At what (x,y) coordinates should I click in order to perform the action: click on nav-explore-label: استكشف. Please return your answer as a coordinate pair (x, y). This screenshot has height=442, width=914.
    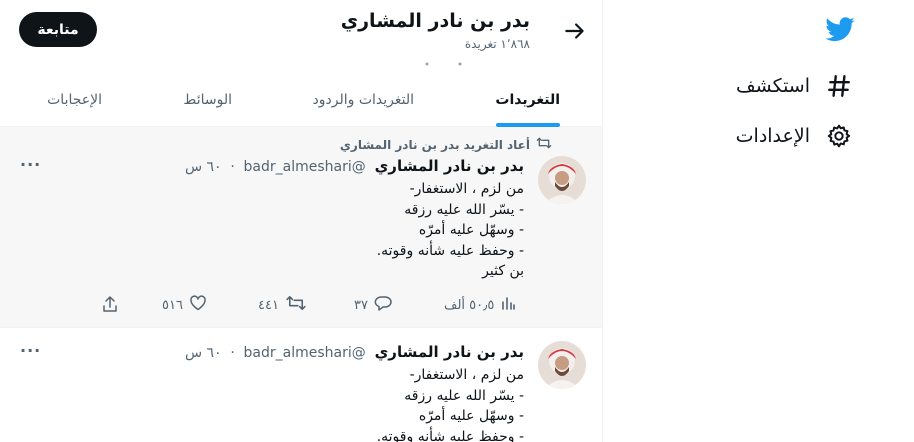
    Looking at the image, I should click on (772, 86).